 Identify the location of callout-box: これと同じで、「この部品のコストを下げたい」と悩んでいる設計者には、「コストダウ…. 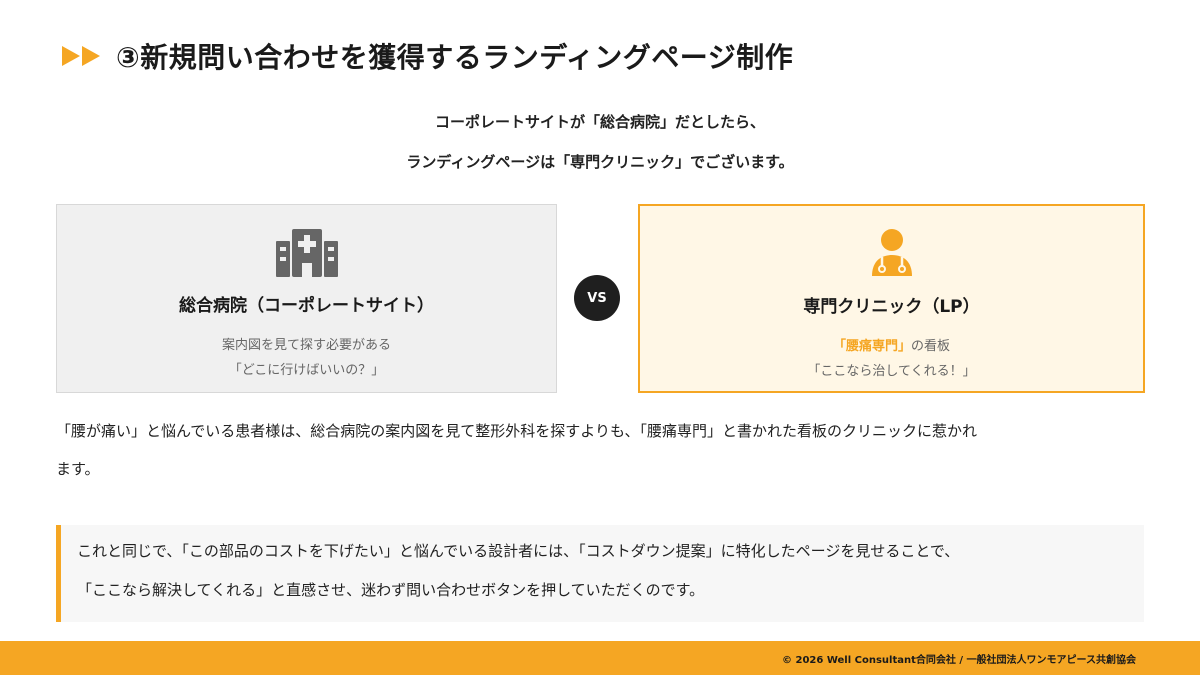
(600, 573).